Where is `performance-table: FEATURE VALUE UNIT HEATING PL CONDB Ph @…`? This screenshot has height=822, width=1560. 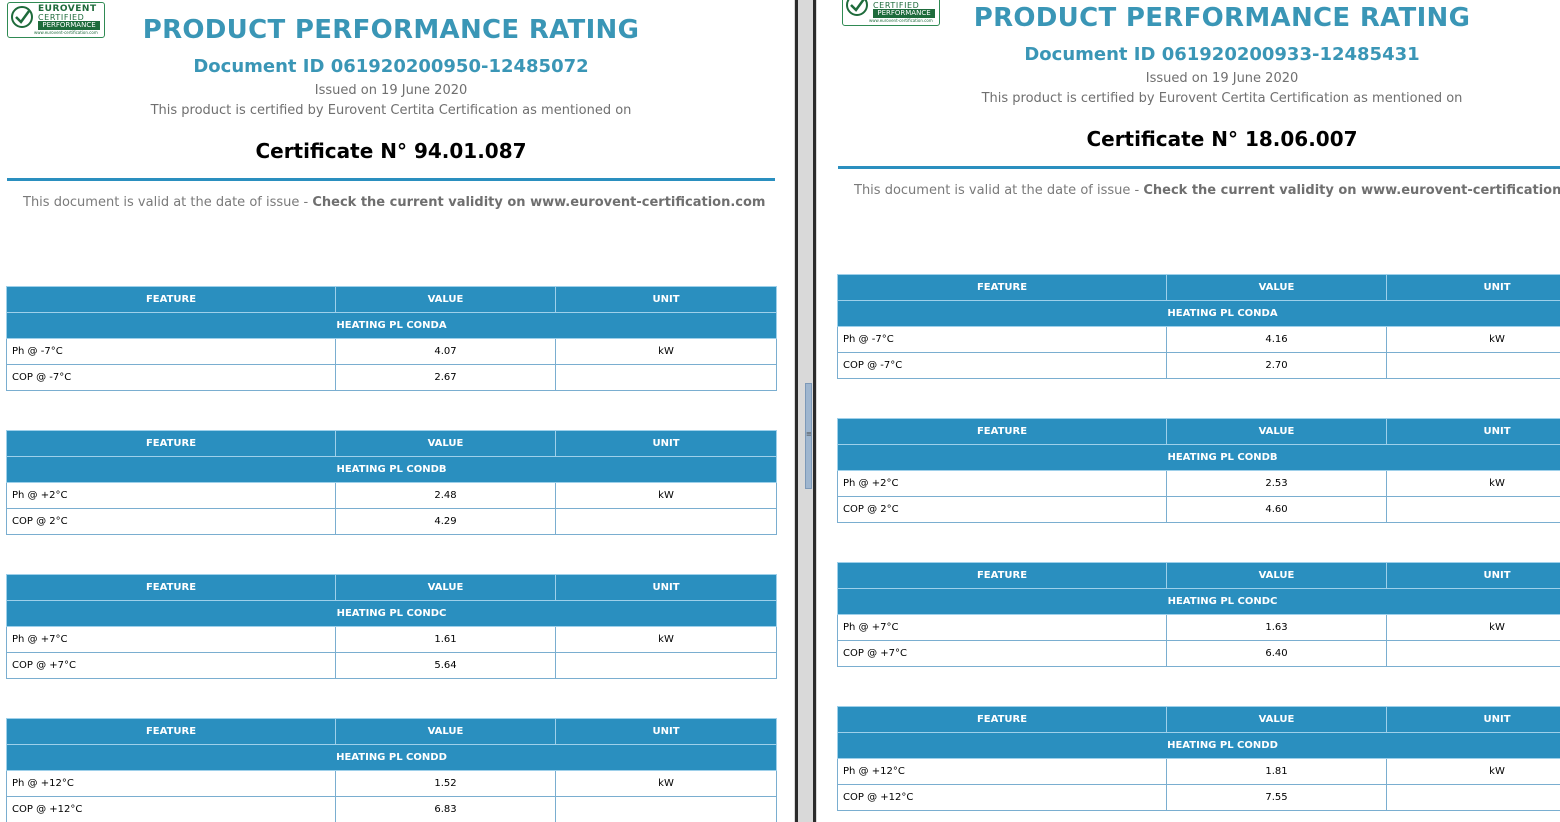 performance-table: FEATURE VALUE UNIT HEATING PL CONDB Ph @… is located at coordinates (1198, 470).